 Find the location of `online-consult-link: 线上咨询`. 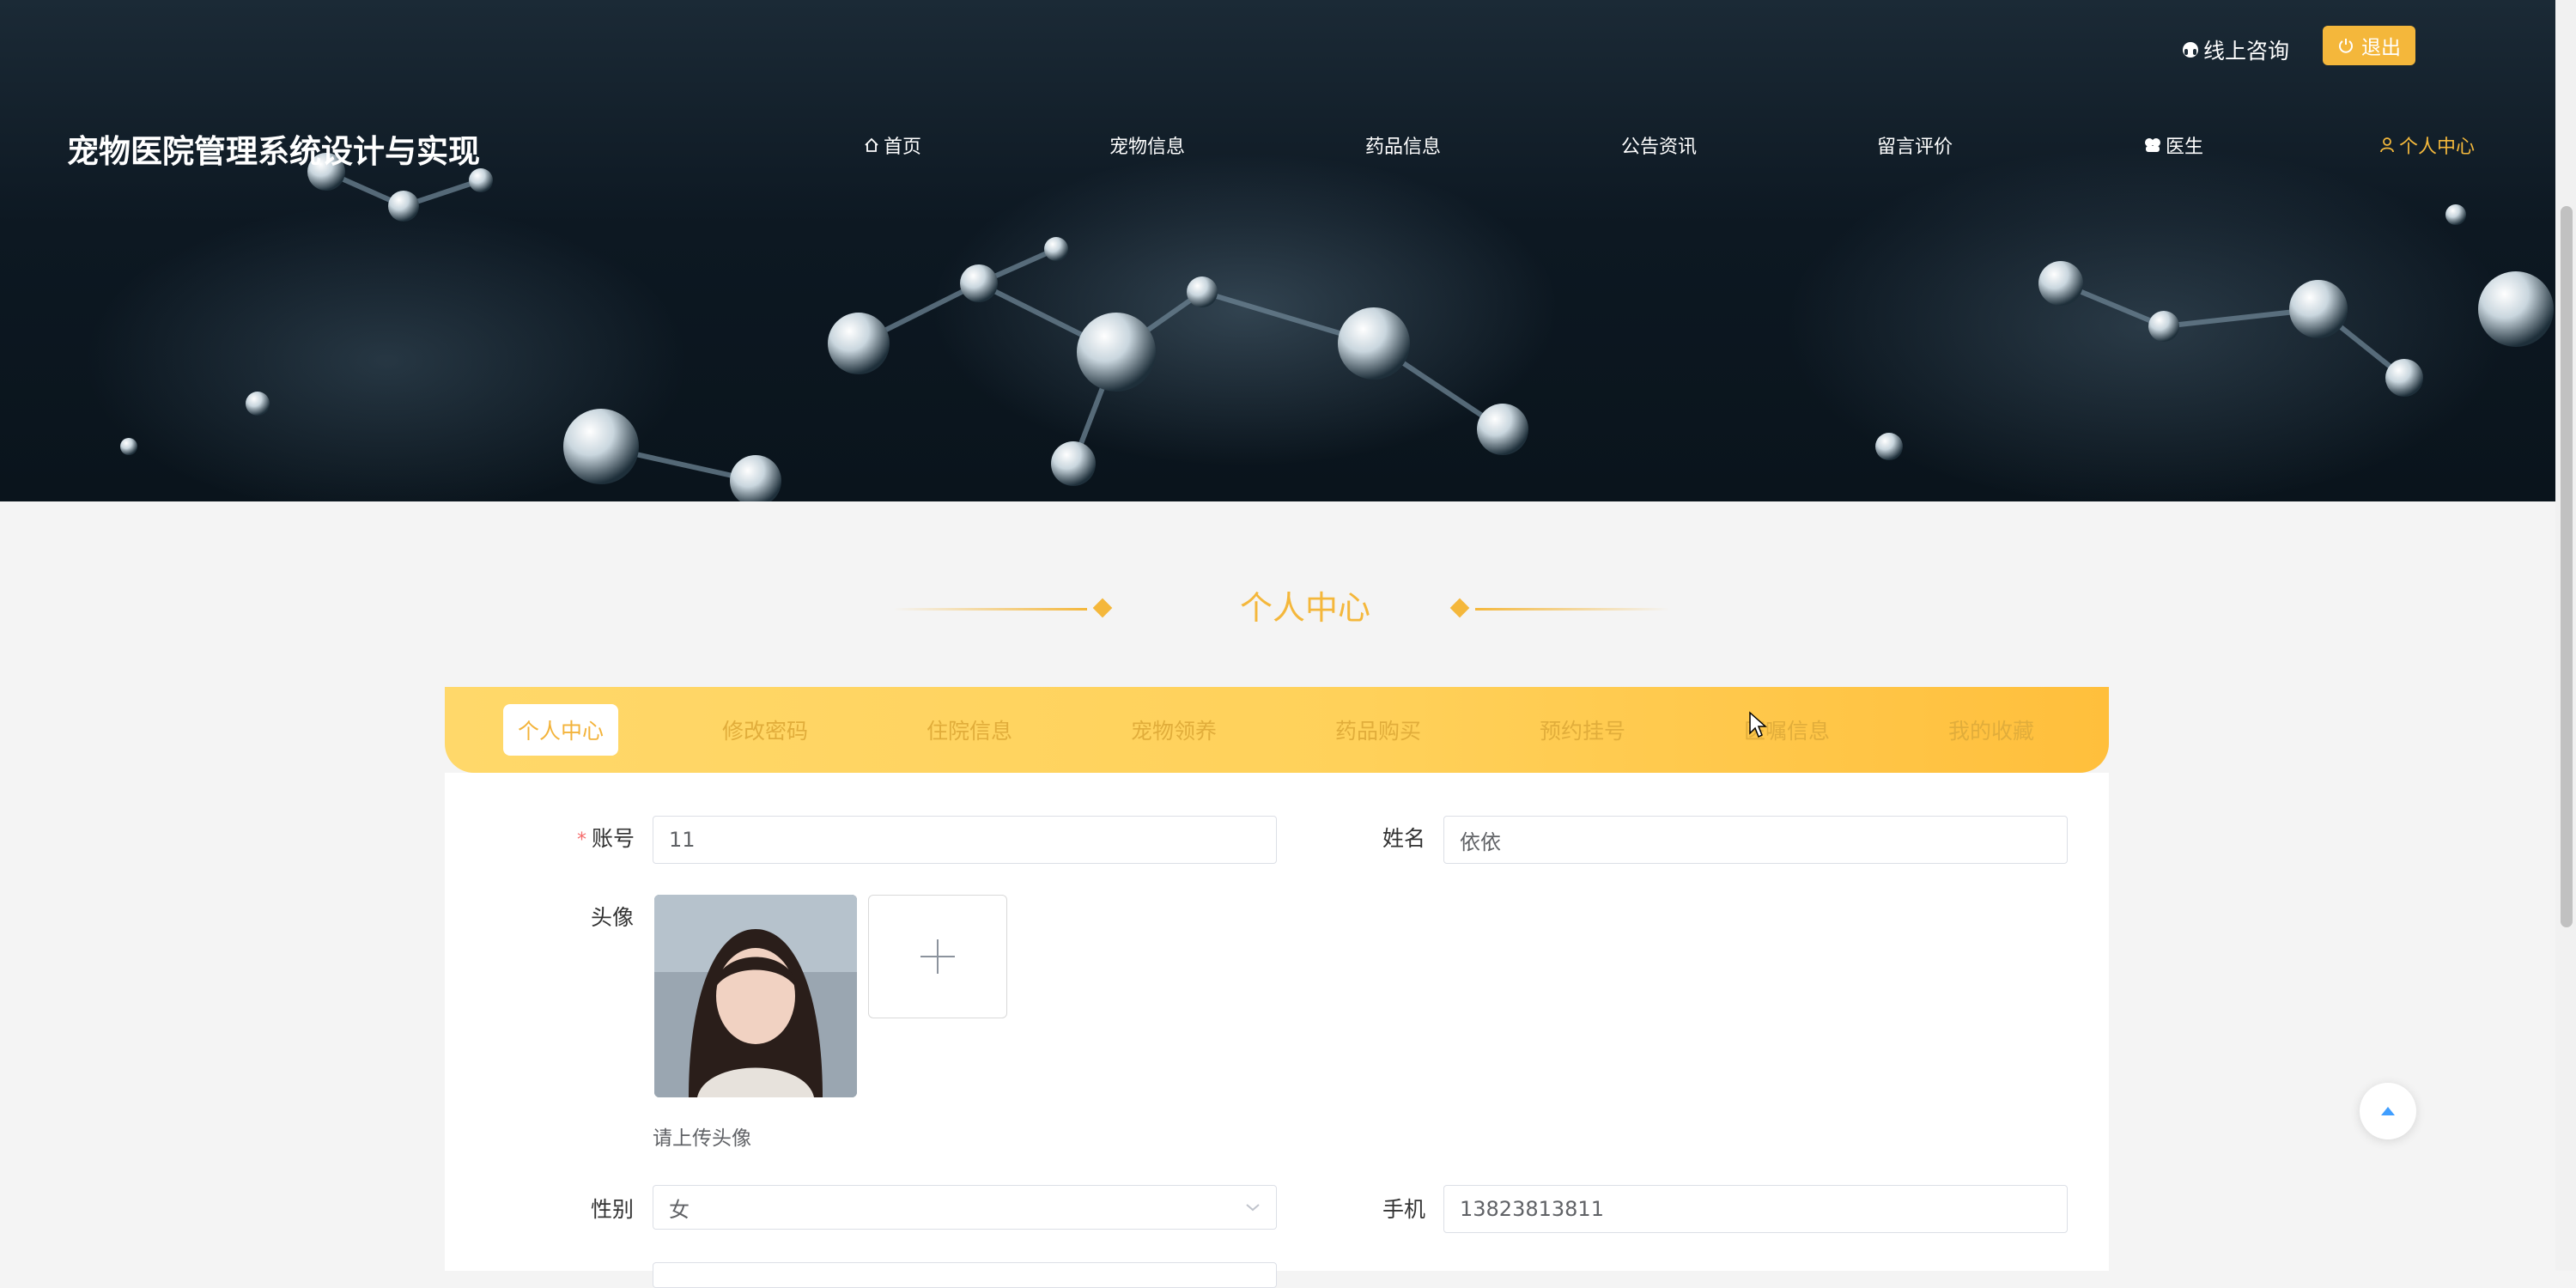

online-consult-link: 线上咨询 is located at coordinates (2235, 50).